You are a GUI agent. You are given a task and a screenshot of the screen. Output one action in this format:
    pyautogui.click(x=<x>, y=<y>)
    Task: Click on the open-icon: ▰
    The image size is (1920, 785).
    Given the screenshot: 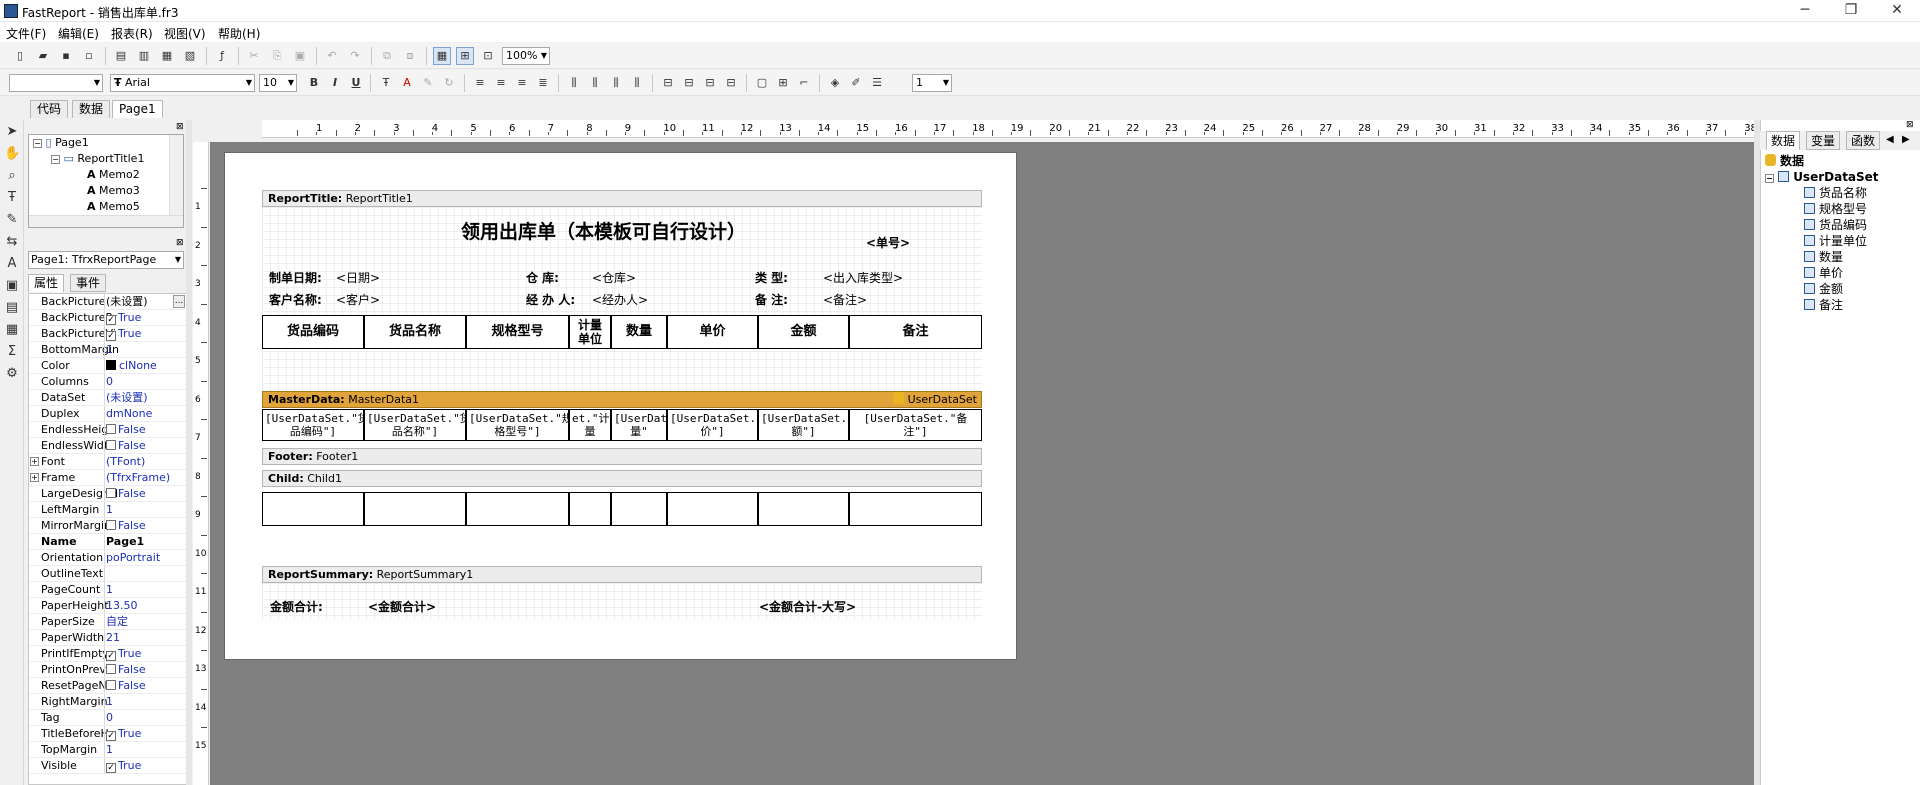 What is the action you would take?
    pyautogui.click(x=43, y=56)
    